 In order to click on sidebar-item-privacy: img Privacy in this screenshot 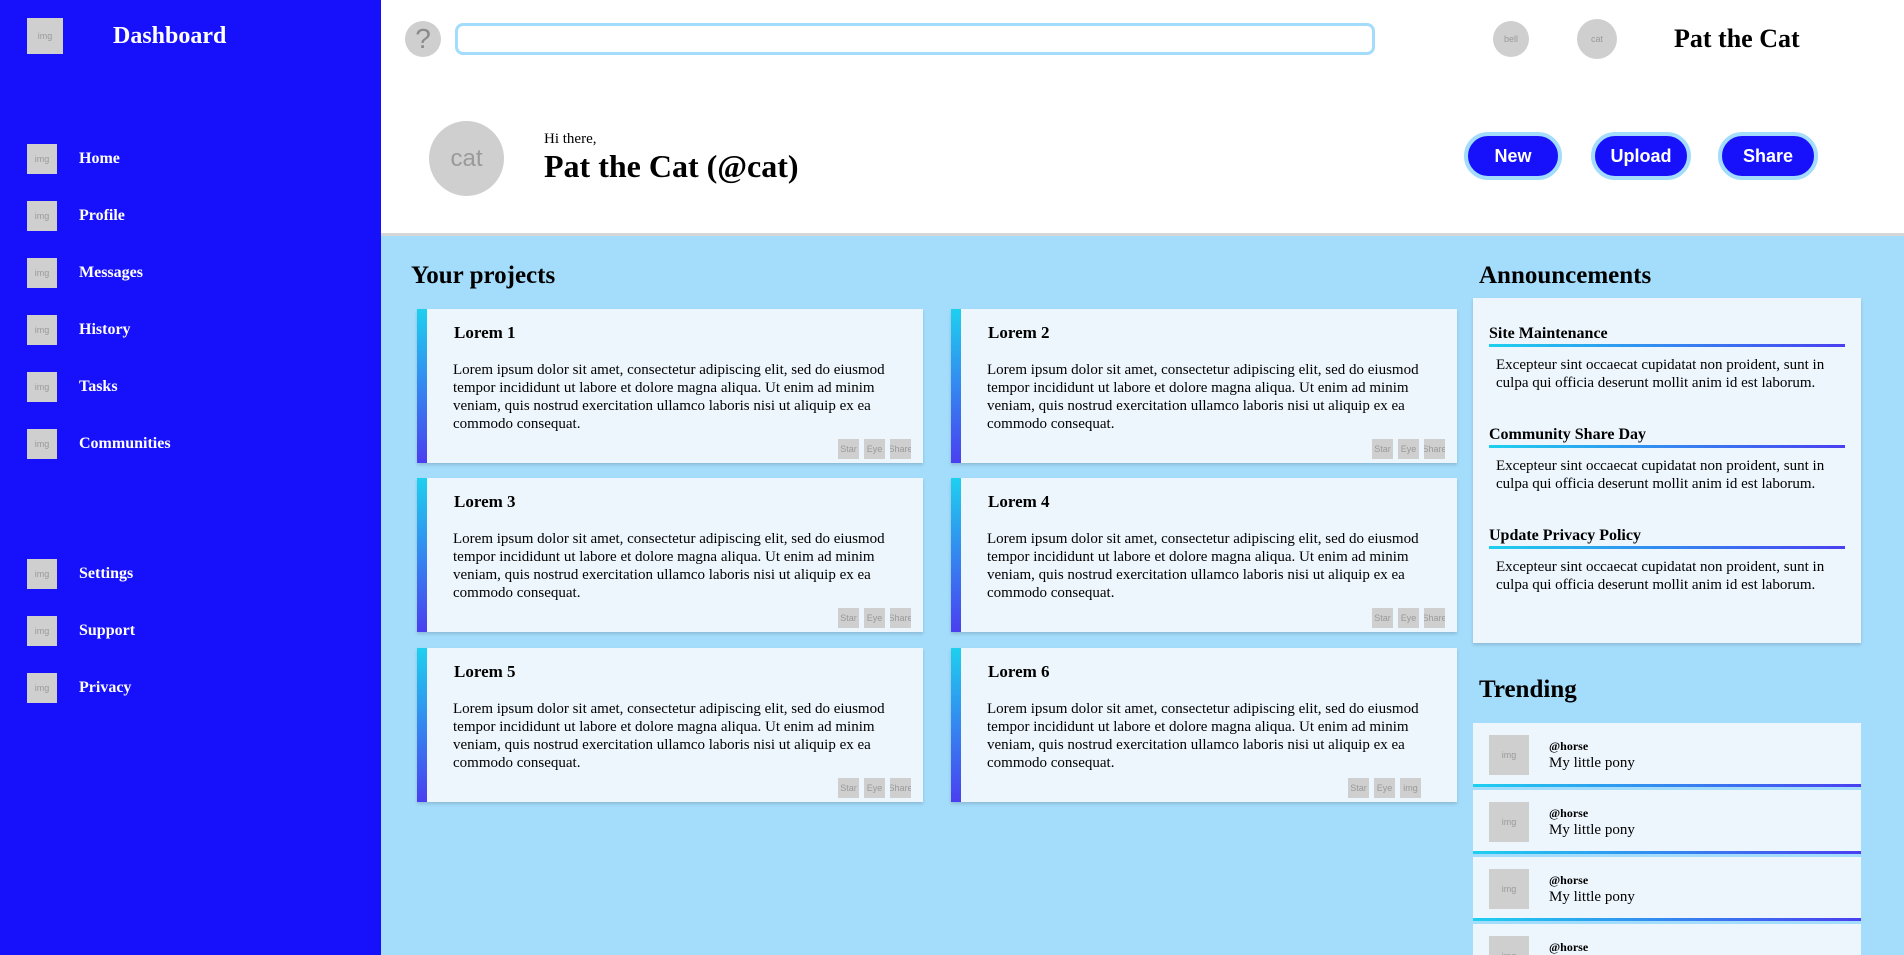, I will do `click(81, 687)`.